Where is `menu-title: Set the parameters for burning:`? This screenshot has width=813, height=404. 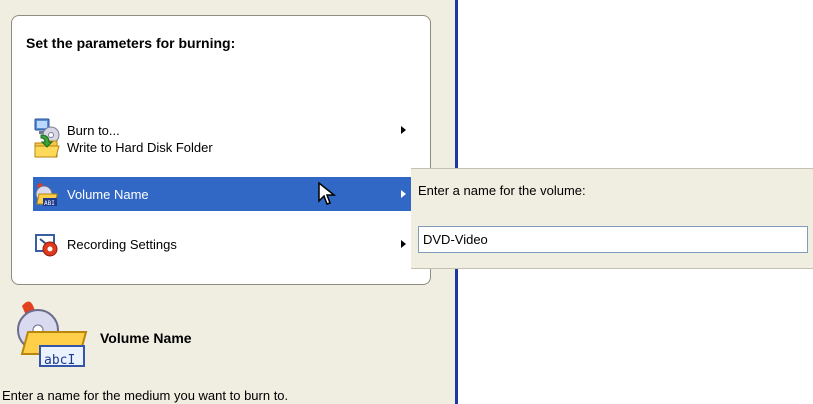 menu-title: Set the parameters for burning: is located at coordinates (131, 43).